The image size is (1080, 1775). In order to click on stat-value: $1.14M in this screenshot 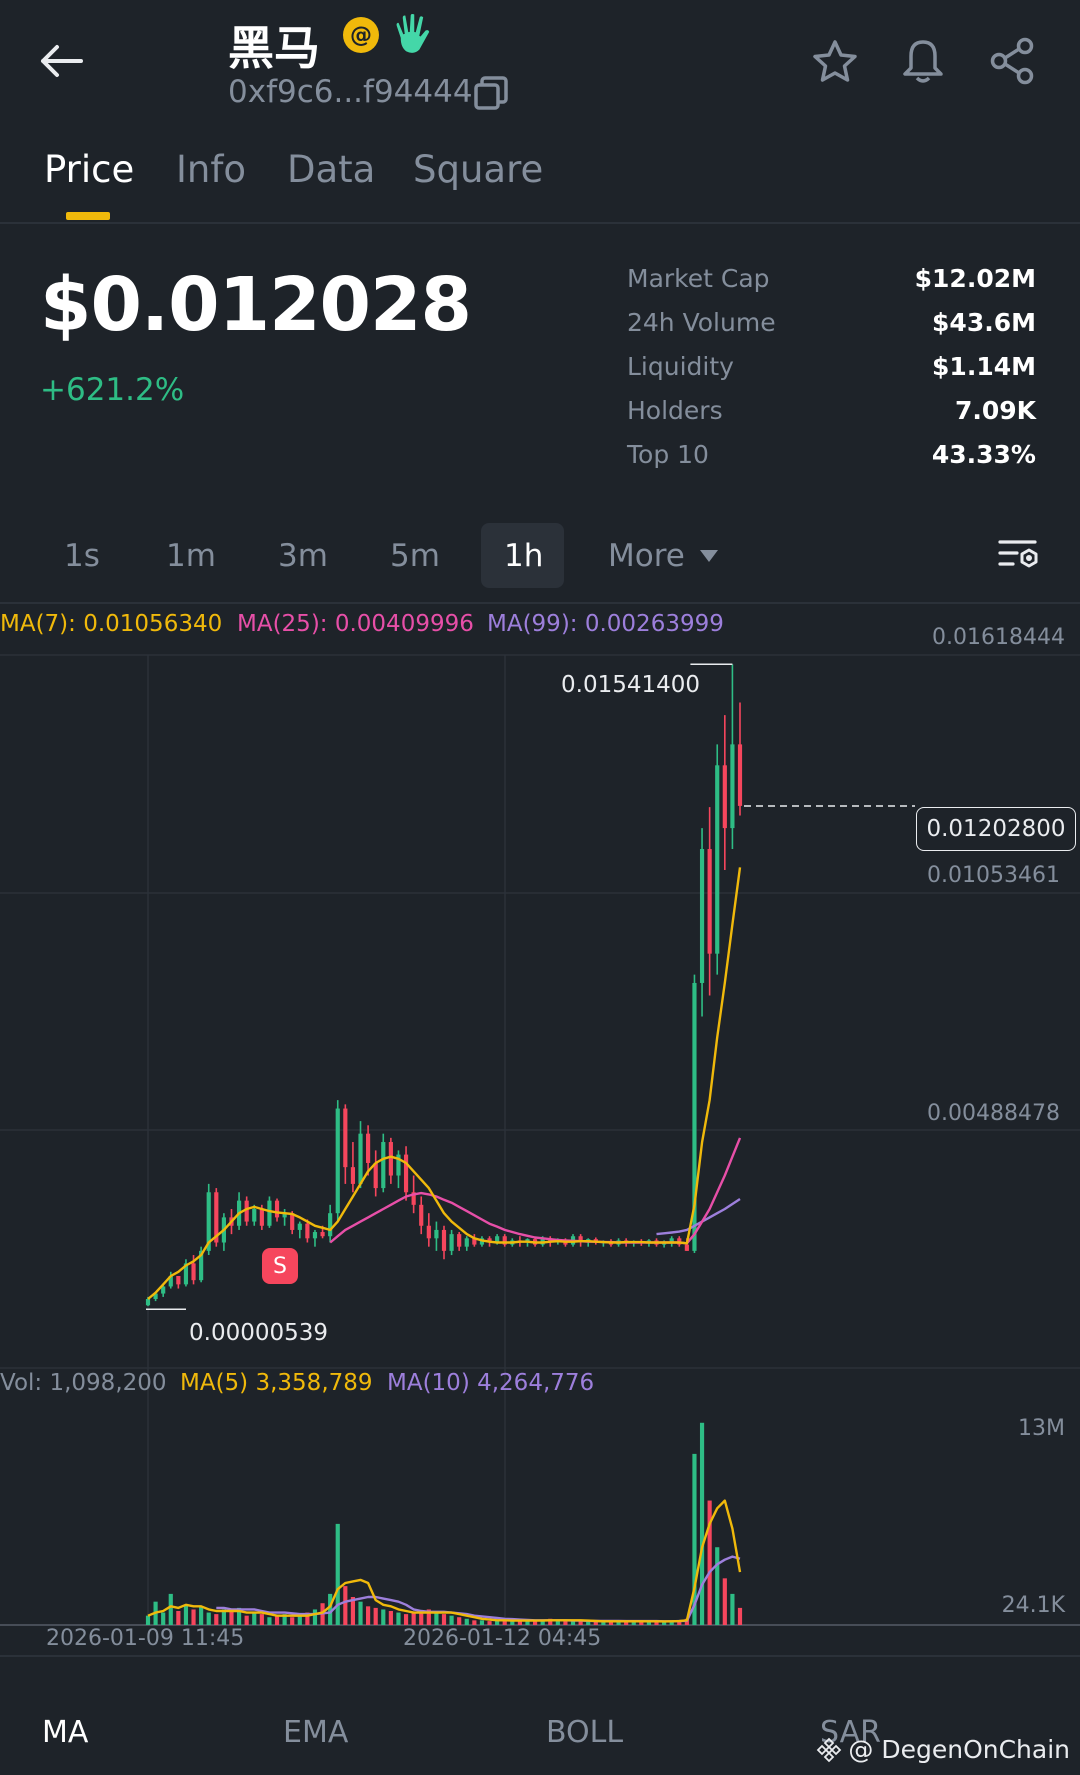, I will do `click(984, 366)`.